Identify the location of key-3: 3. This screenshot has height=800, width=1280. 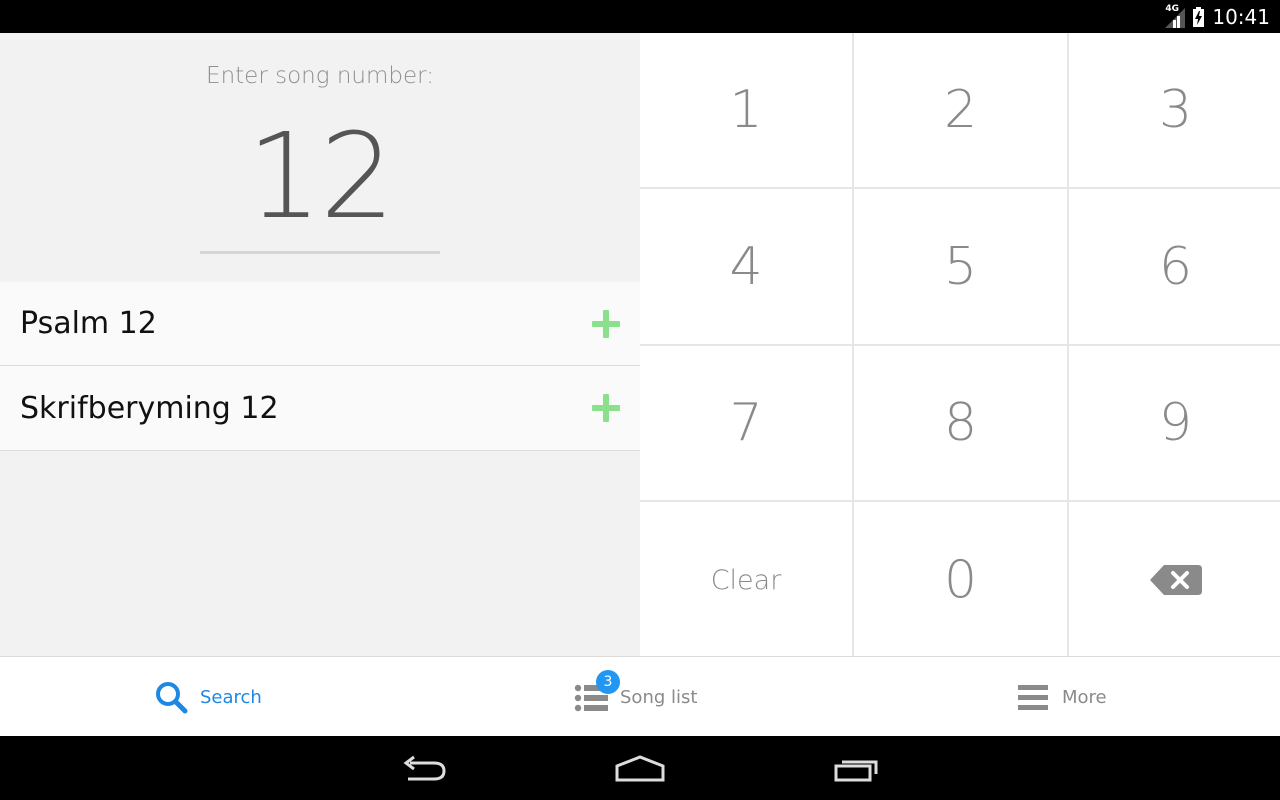
(1174, 110).